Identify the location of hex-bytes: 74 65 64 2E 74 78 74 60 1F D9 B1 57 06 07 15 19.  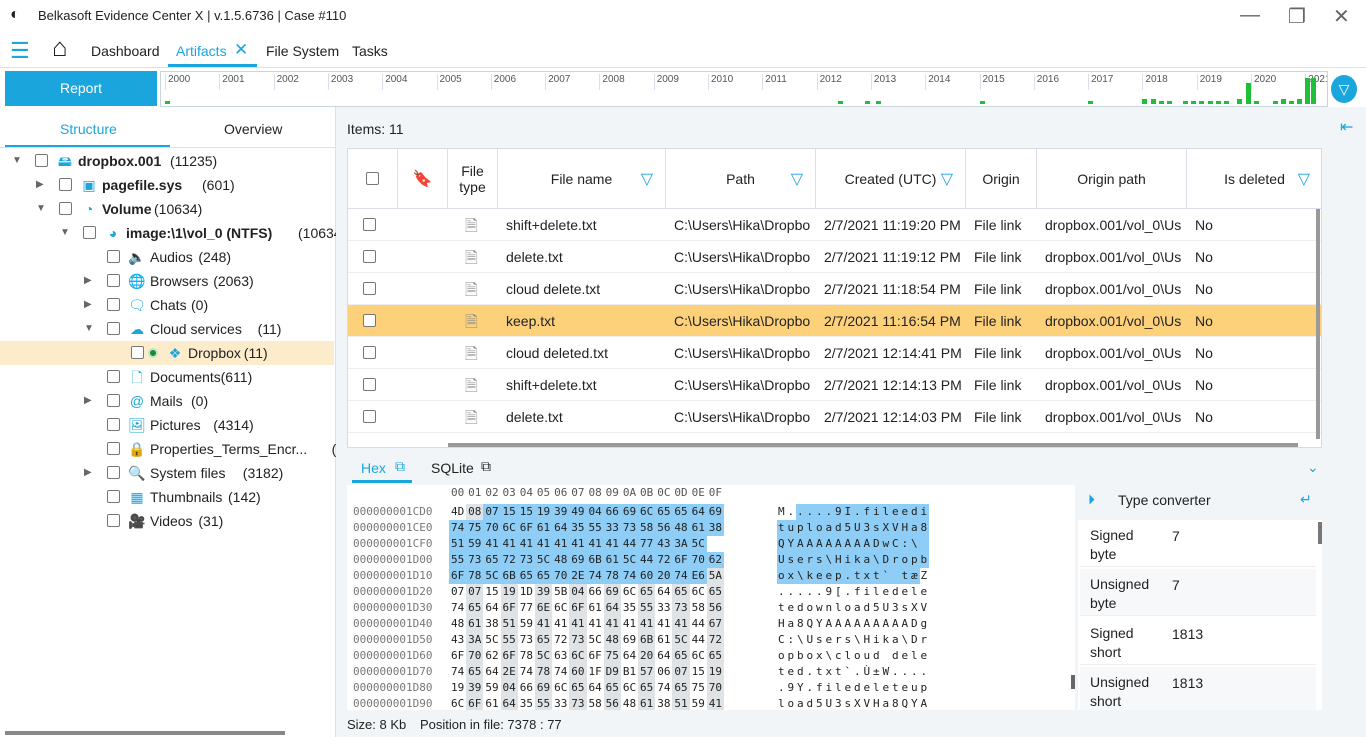
(586, 672).